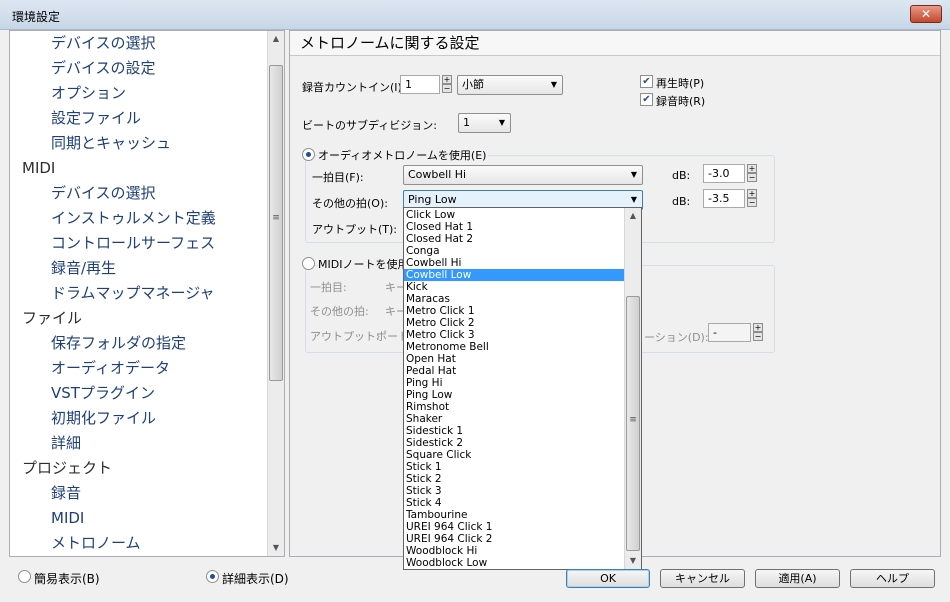  Describe the element at coordinates (515, 311) in the screenshot. I see `dropdown-option: Metro Click 1` at that location.